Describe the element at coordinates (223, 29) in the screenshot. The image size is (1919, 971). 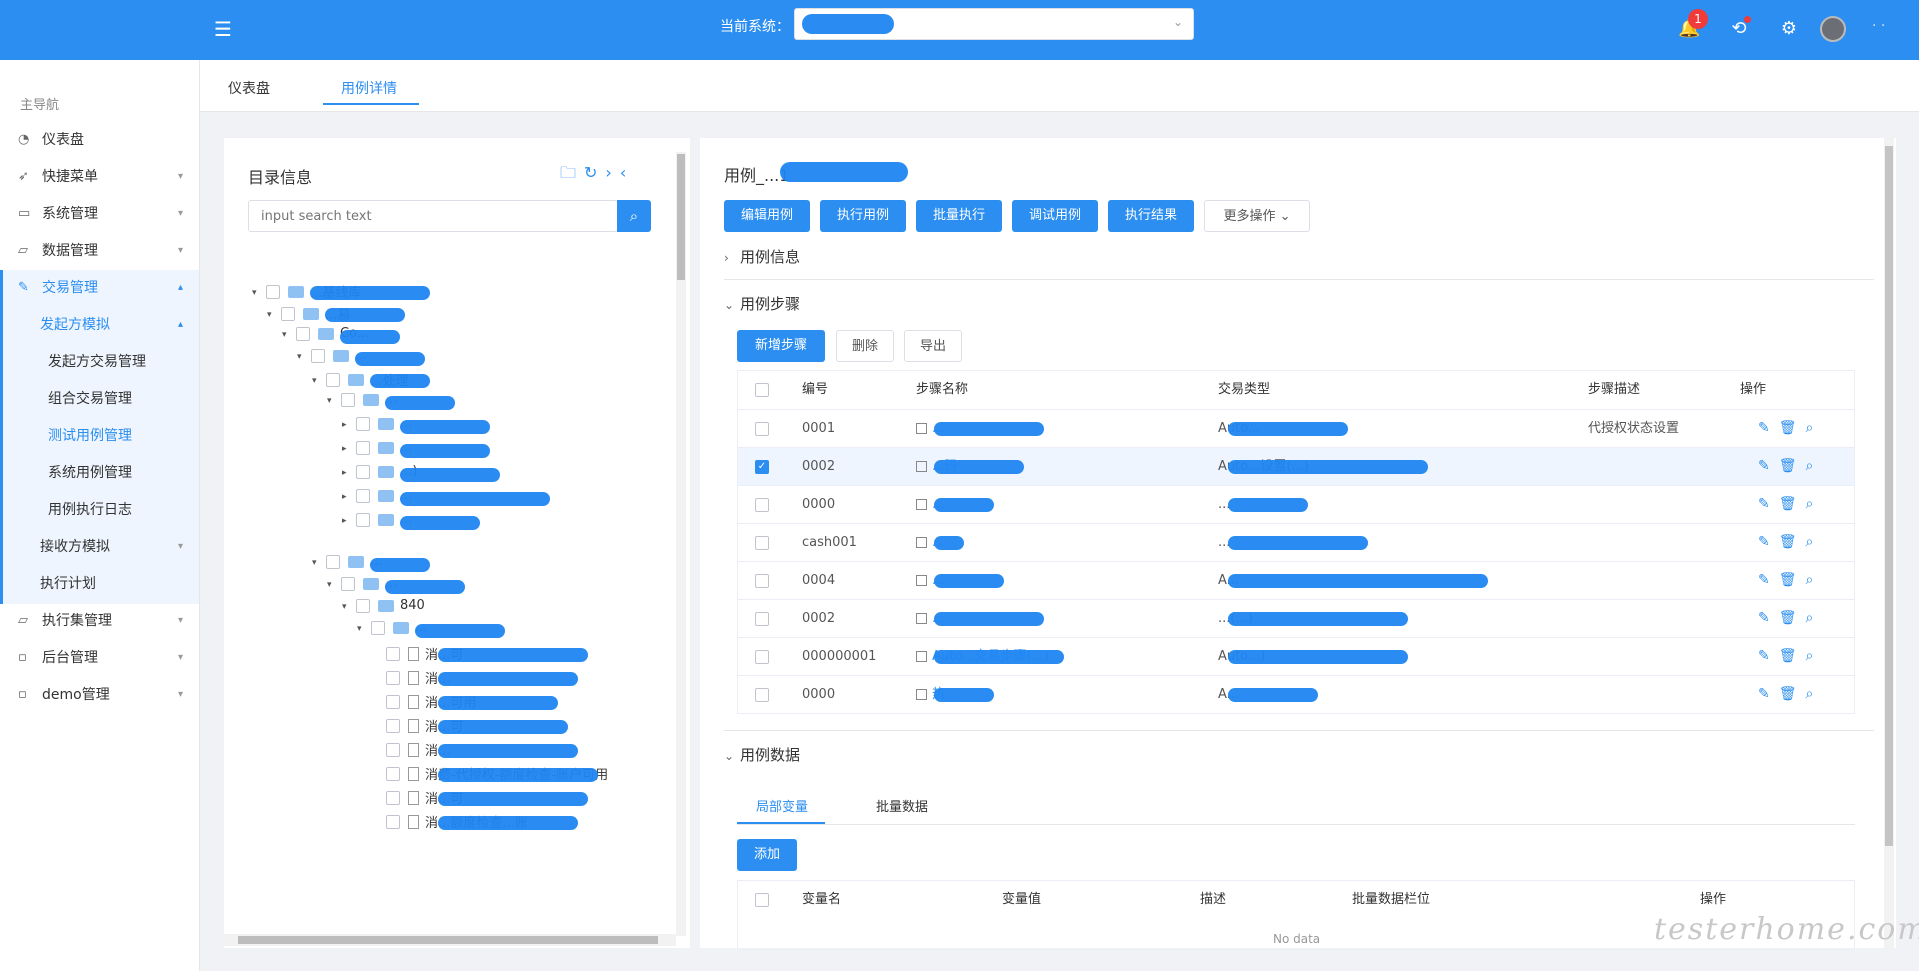
I see `menu-toggle-icon: ☰` at that location.